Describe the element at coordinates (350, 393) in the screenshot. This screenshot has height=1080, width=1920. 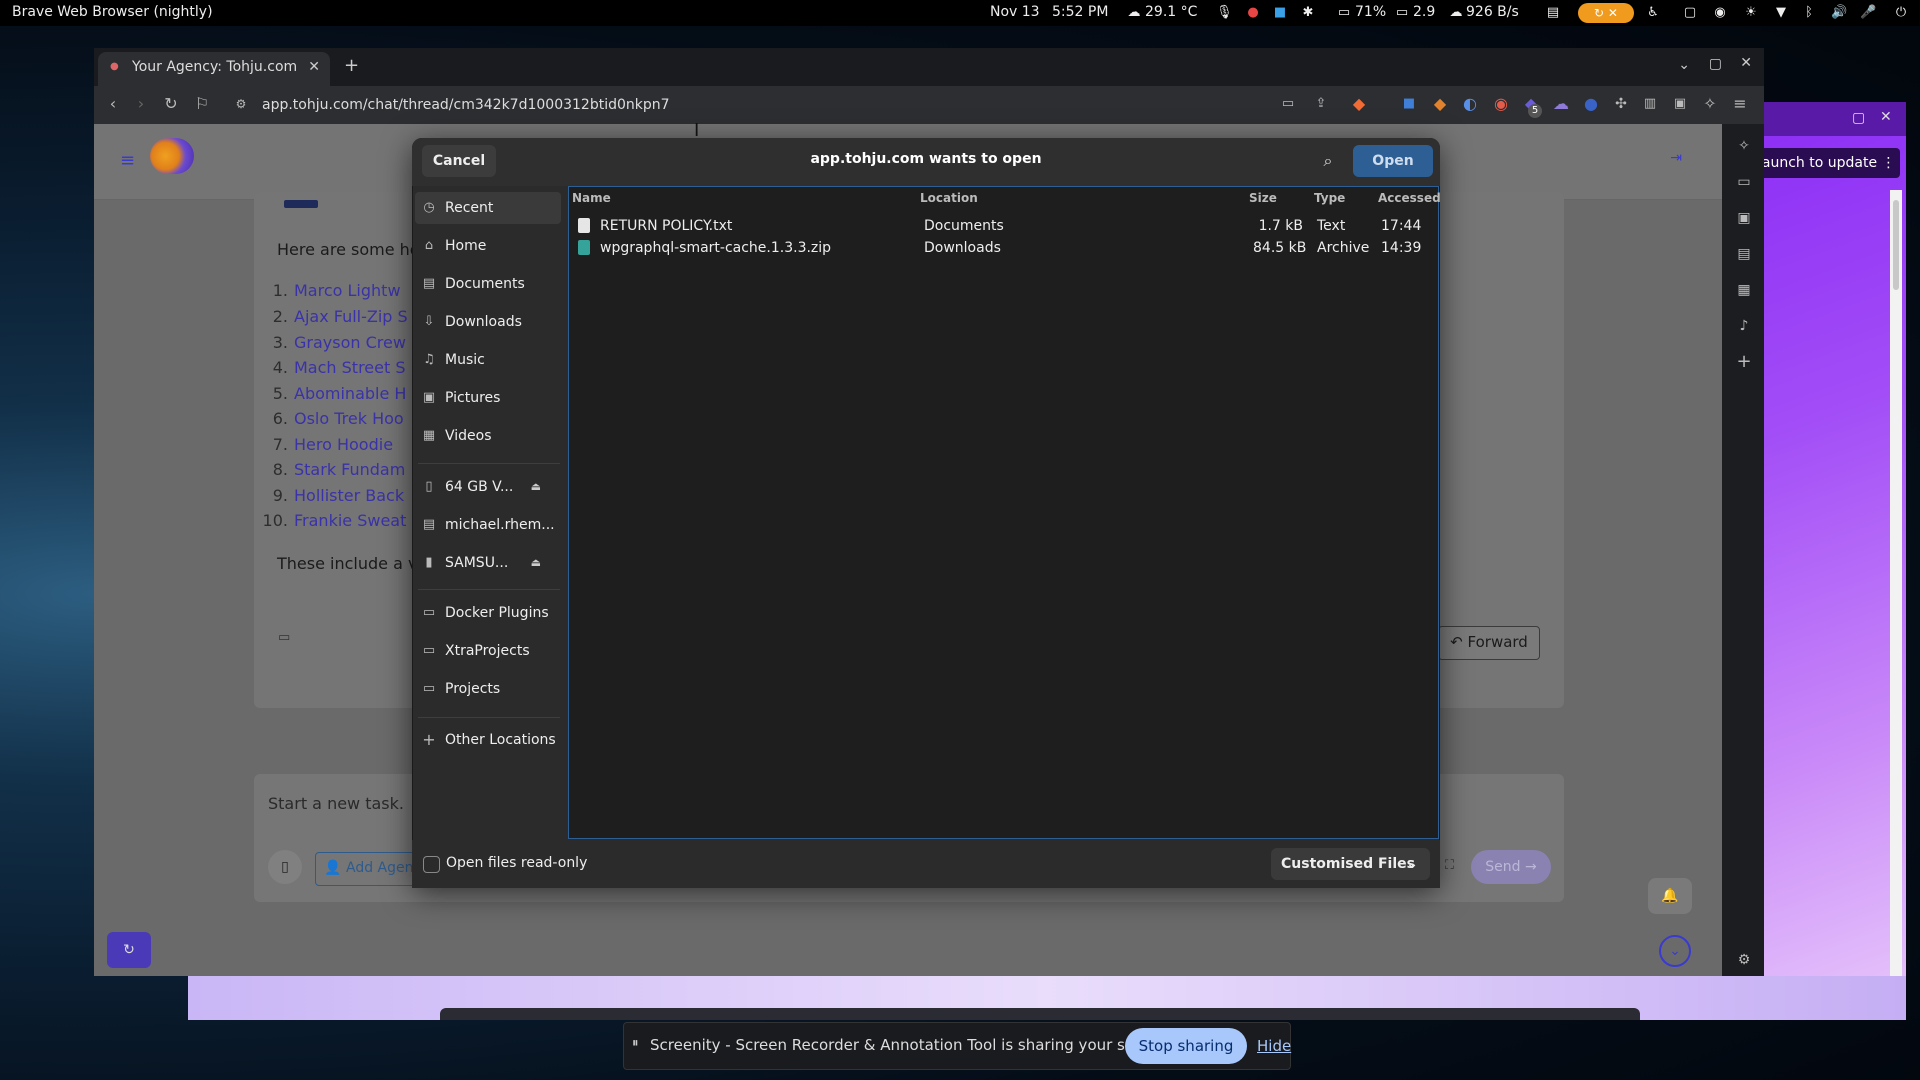
I see `product-link: Abominable H` at that location.